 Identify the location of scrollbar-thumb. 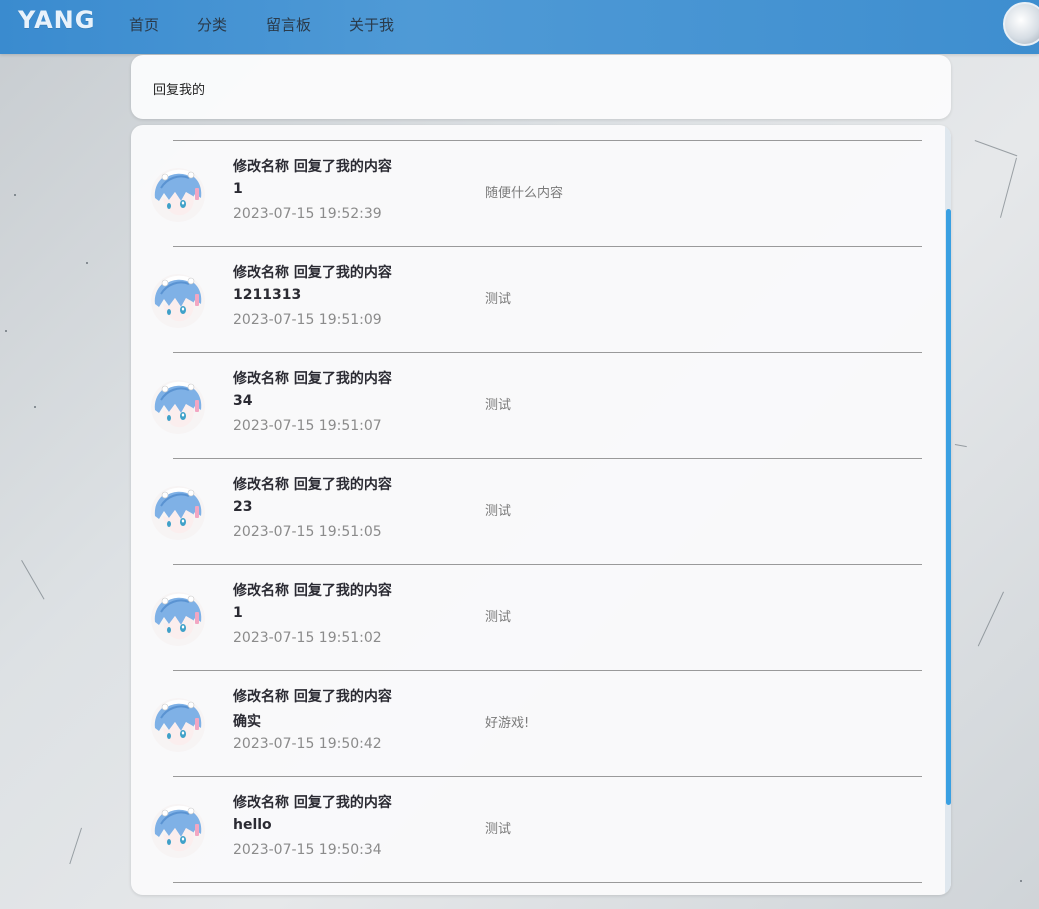
(948, 507).